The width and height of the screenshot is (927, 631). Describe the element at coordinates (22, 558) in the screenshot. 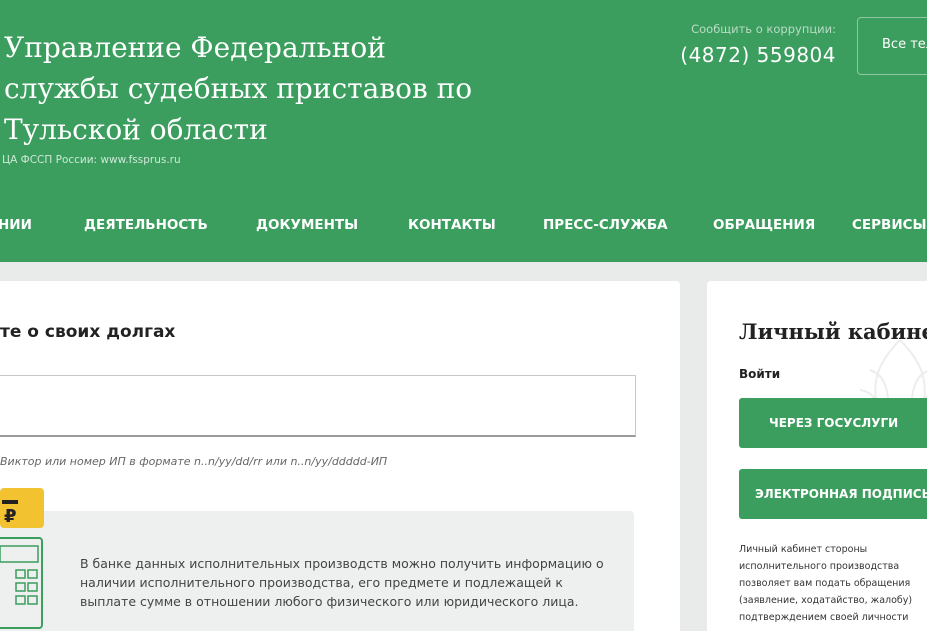

I see `calculator-ruble-icon: ₽` at that location.